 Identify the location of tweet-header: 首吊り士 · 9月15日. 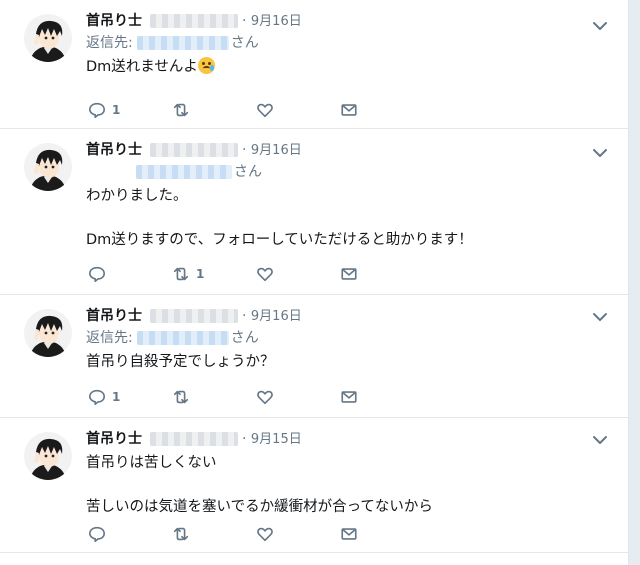
(350, 439).